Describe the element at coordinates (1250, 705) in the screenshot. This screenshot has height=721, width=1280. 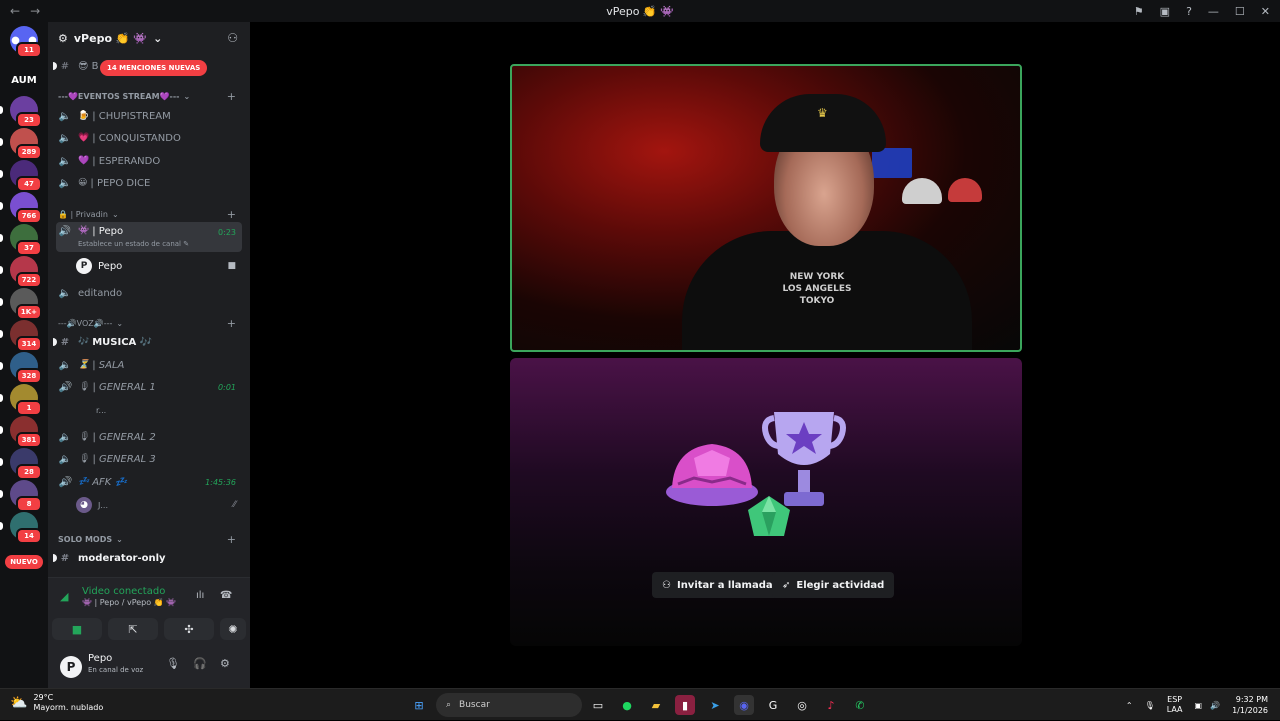
I see `clock: 9:32 PM 1/1/2026` at that location.